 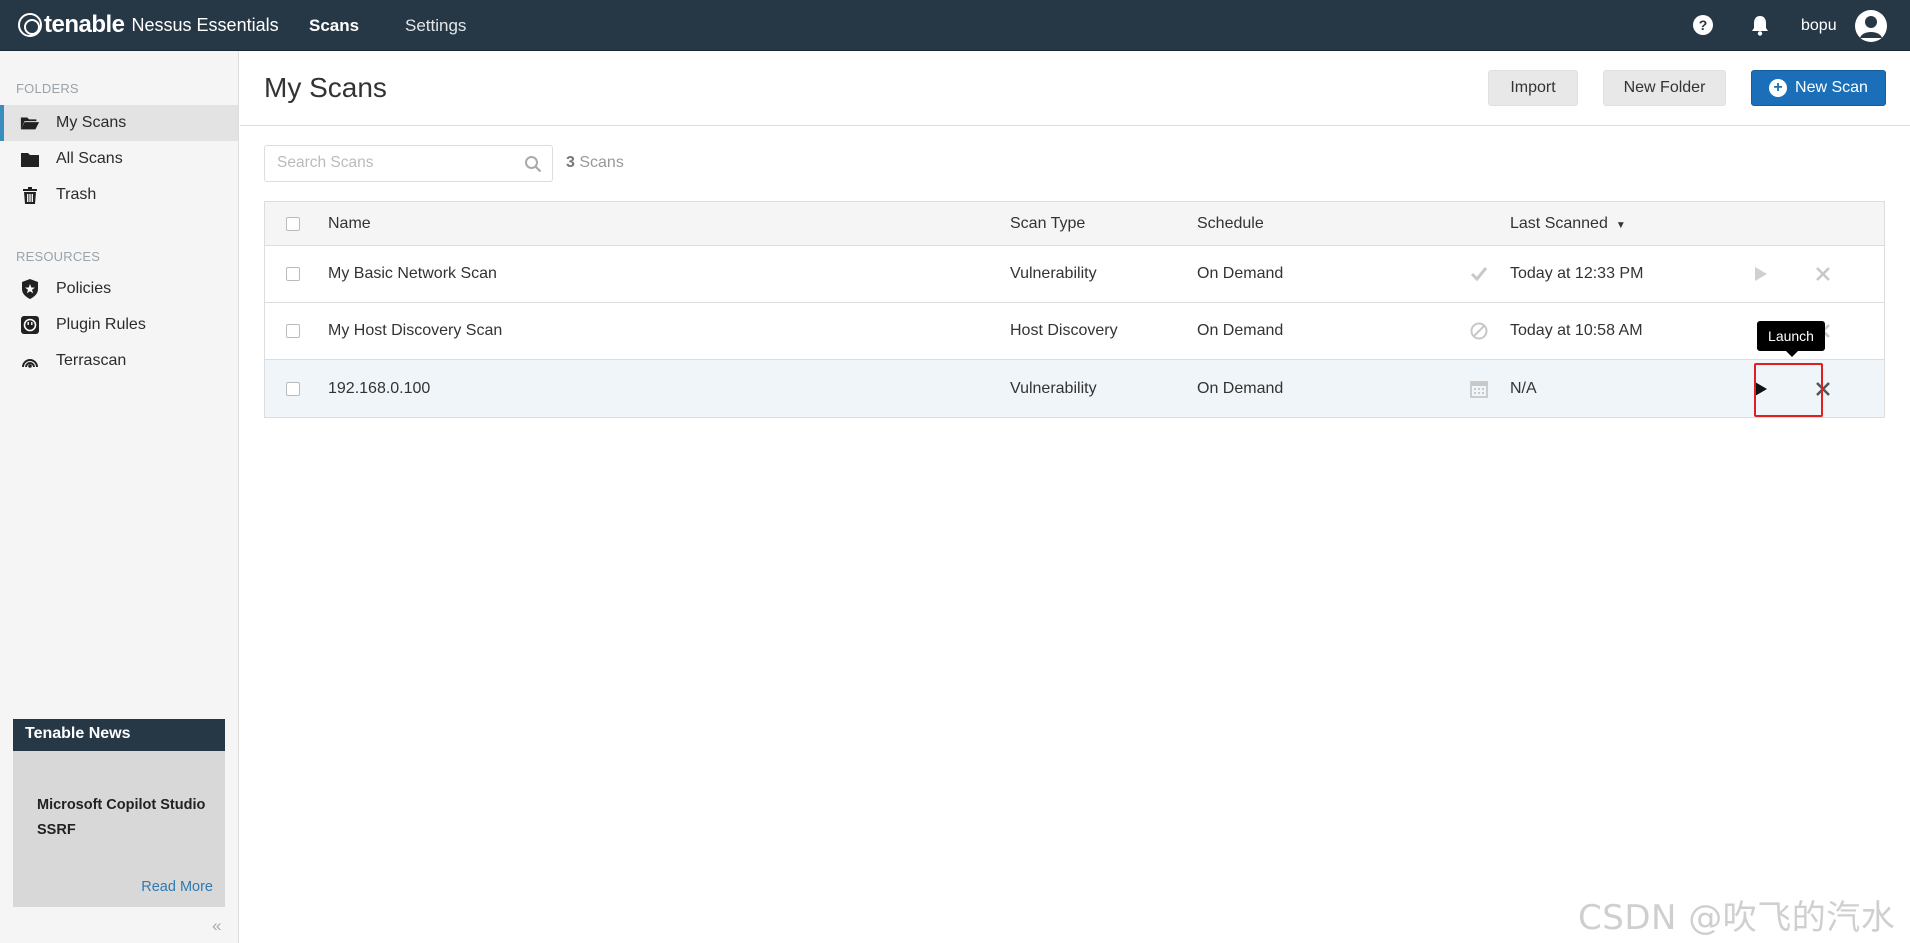 What do you see at coordinates (1075, 125) in the screenshot?
I see `header-divider` at bounding box center [1075, 125].